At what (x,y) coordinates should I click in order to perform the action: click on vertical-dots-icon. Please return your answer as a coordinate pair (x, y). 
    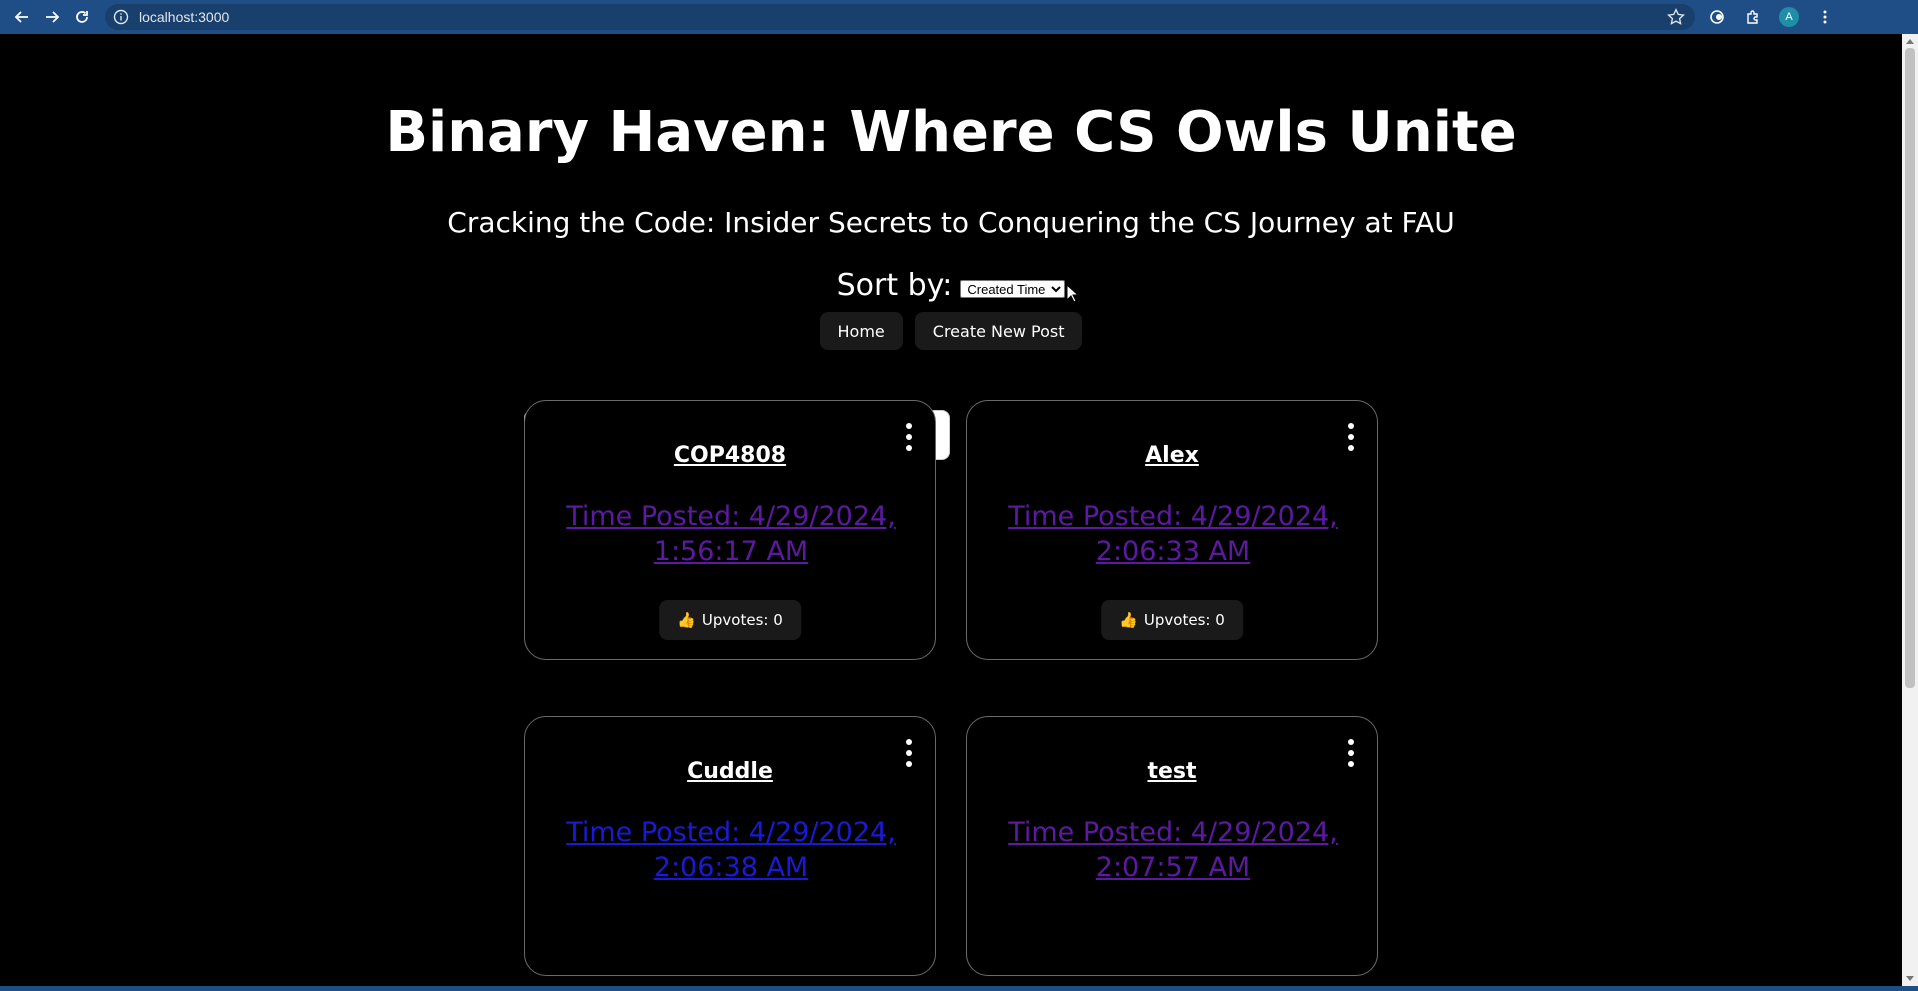
    Looking at the image, I should click on (1825, 17).